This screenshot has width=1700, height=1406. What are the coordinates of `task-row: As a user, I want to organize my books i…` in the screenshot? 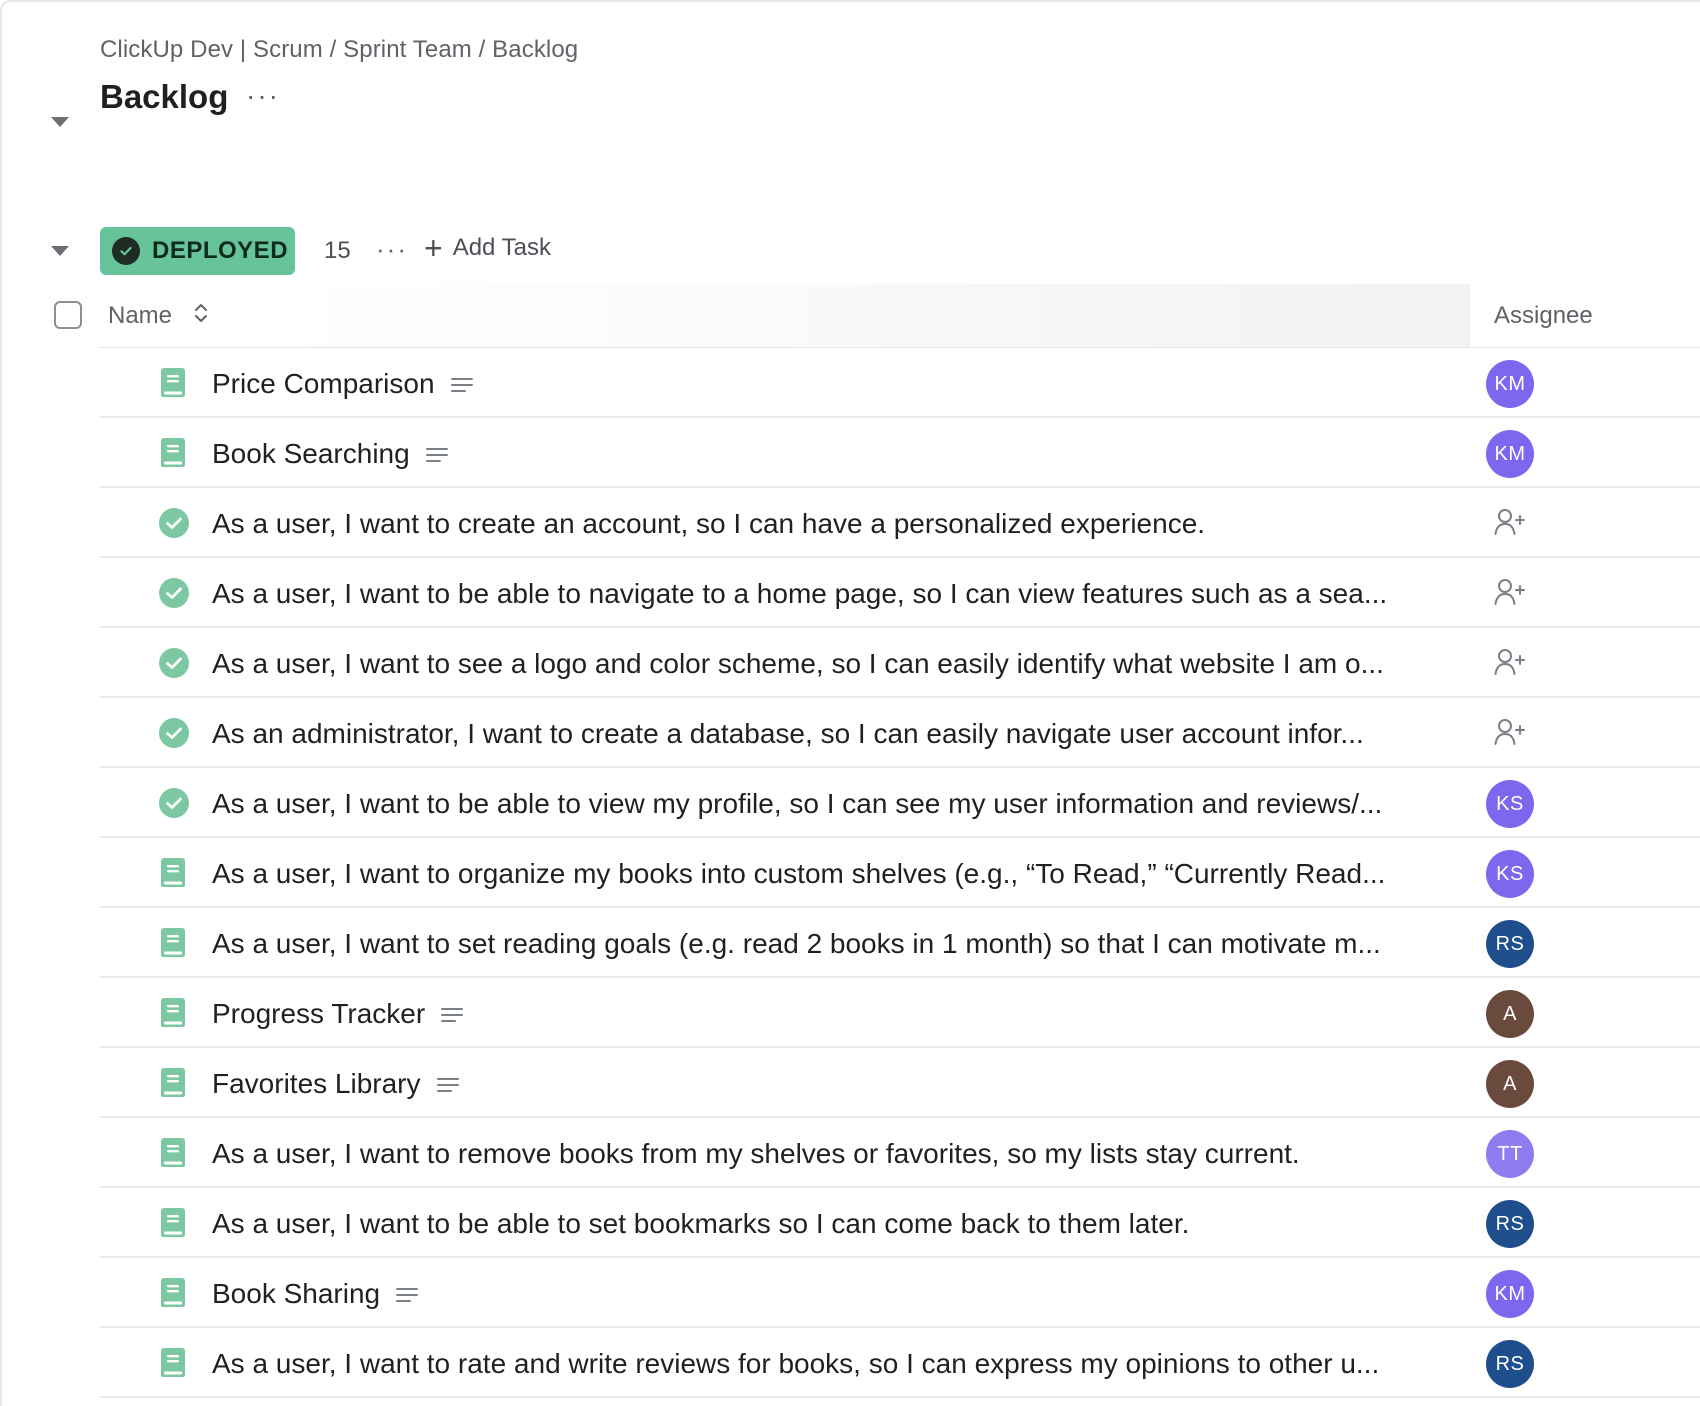 It's located at (900, 873).